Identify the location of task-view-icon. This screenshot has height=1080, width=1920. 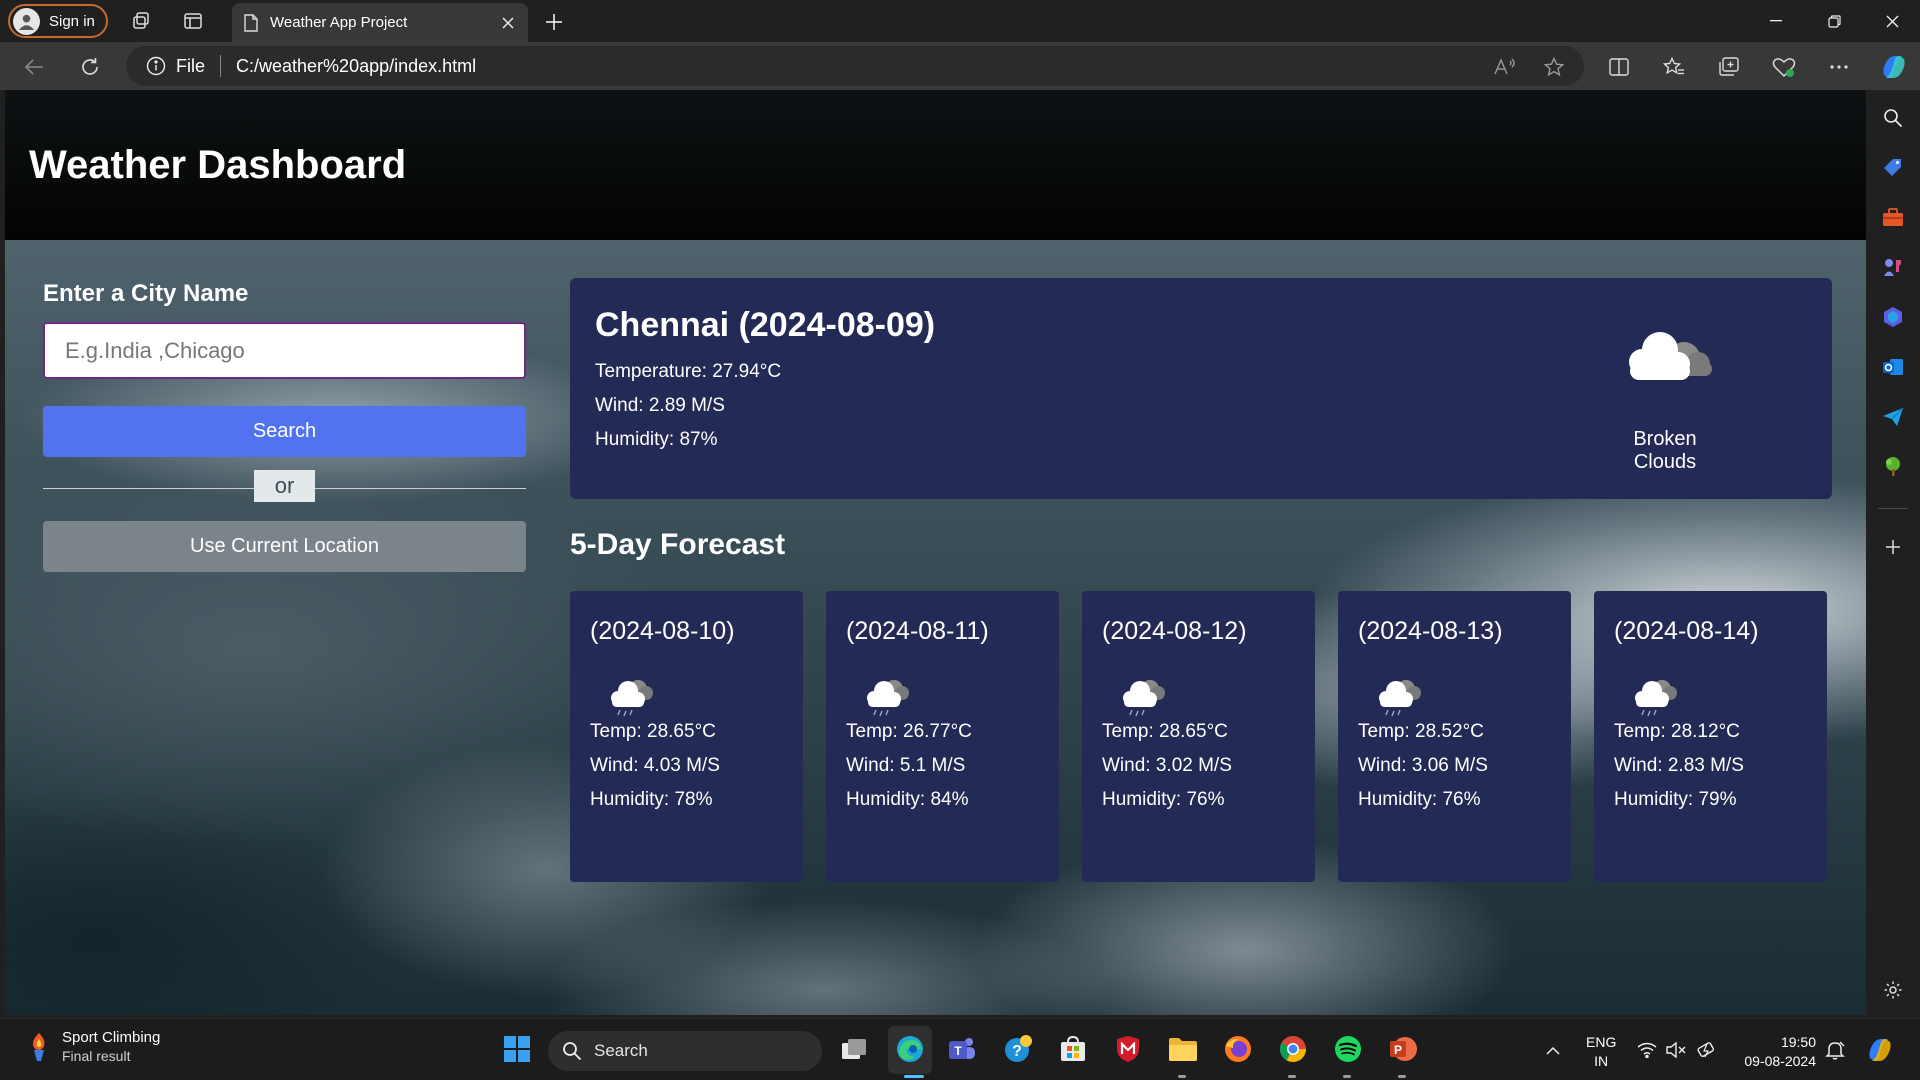
(854, 1049).